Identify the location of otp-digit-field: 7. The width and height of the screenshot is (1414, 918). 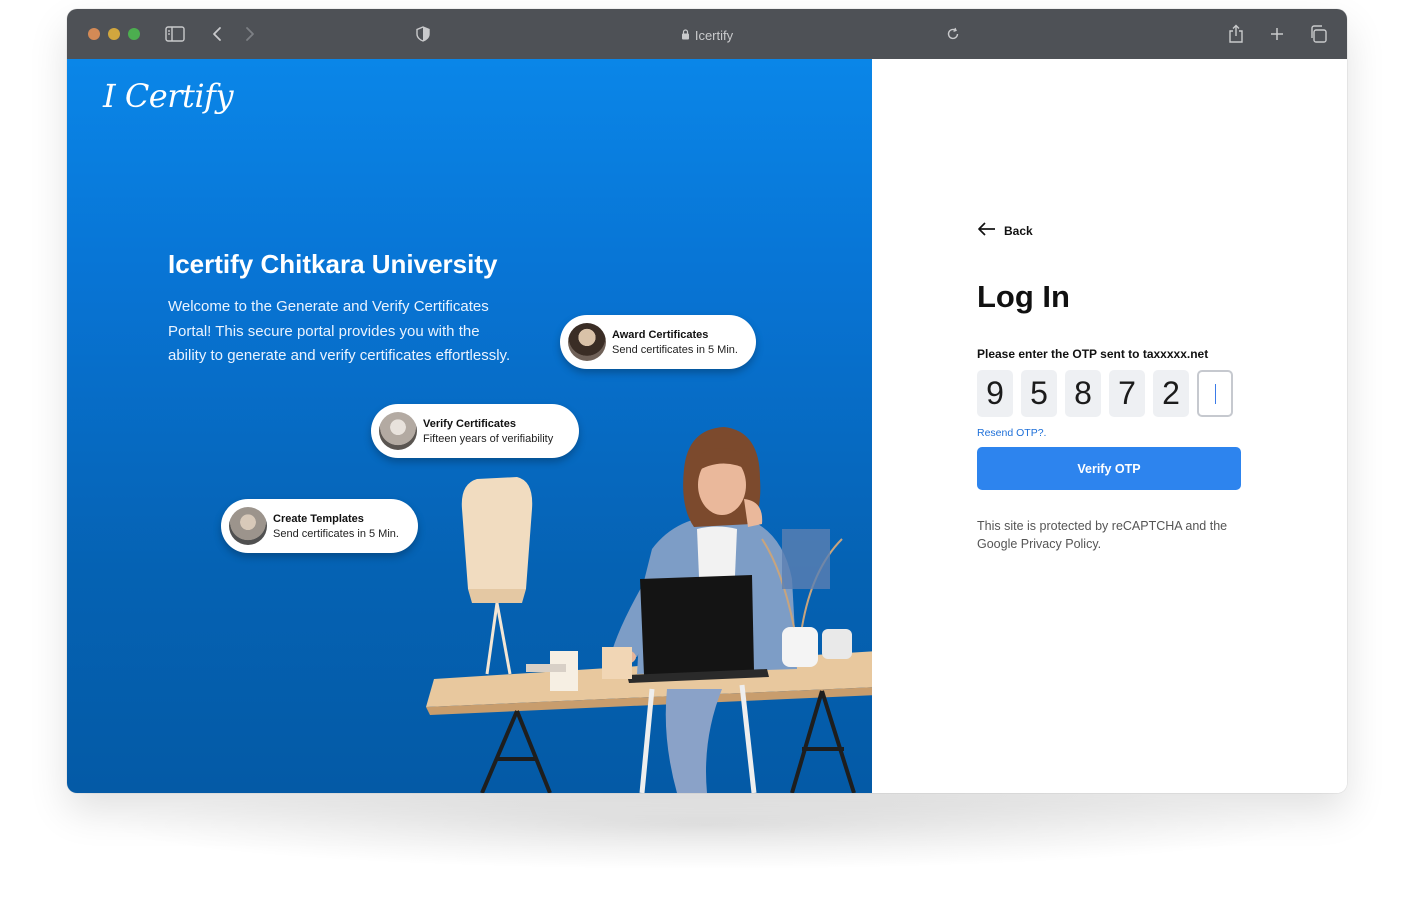
(1127, 393).